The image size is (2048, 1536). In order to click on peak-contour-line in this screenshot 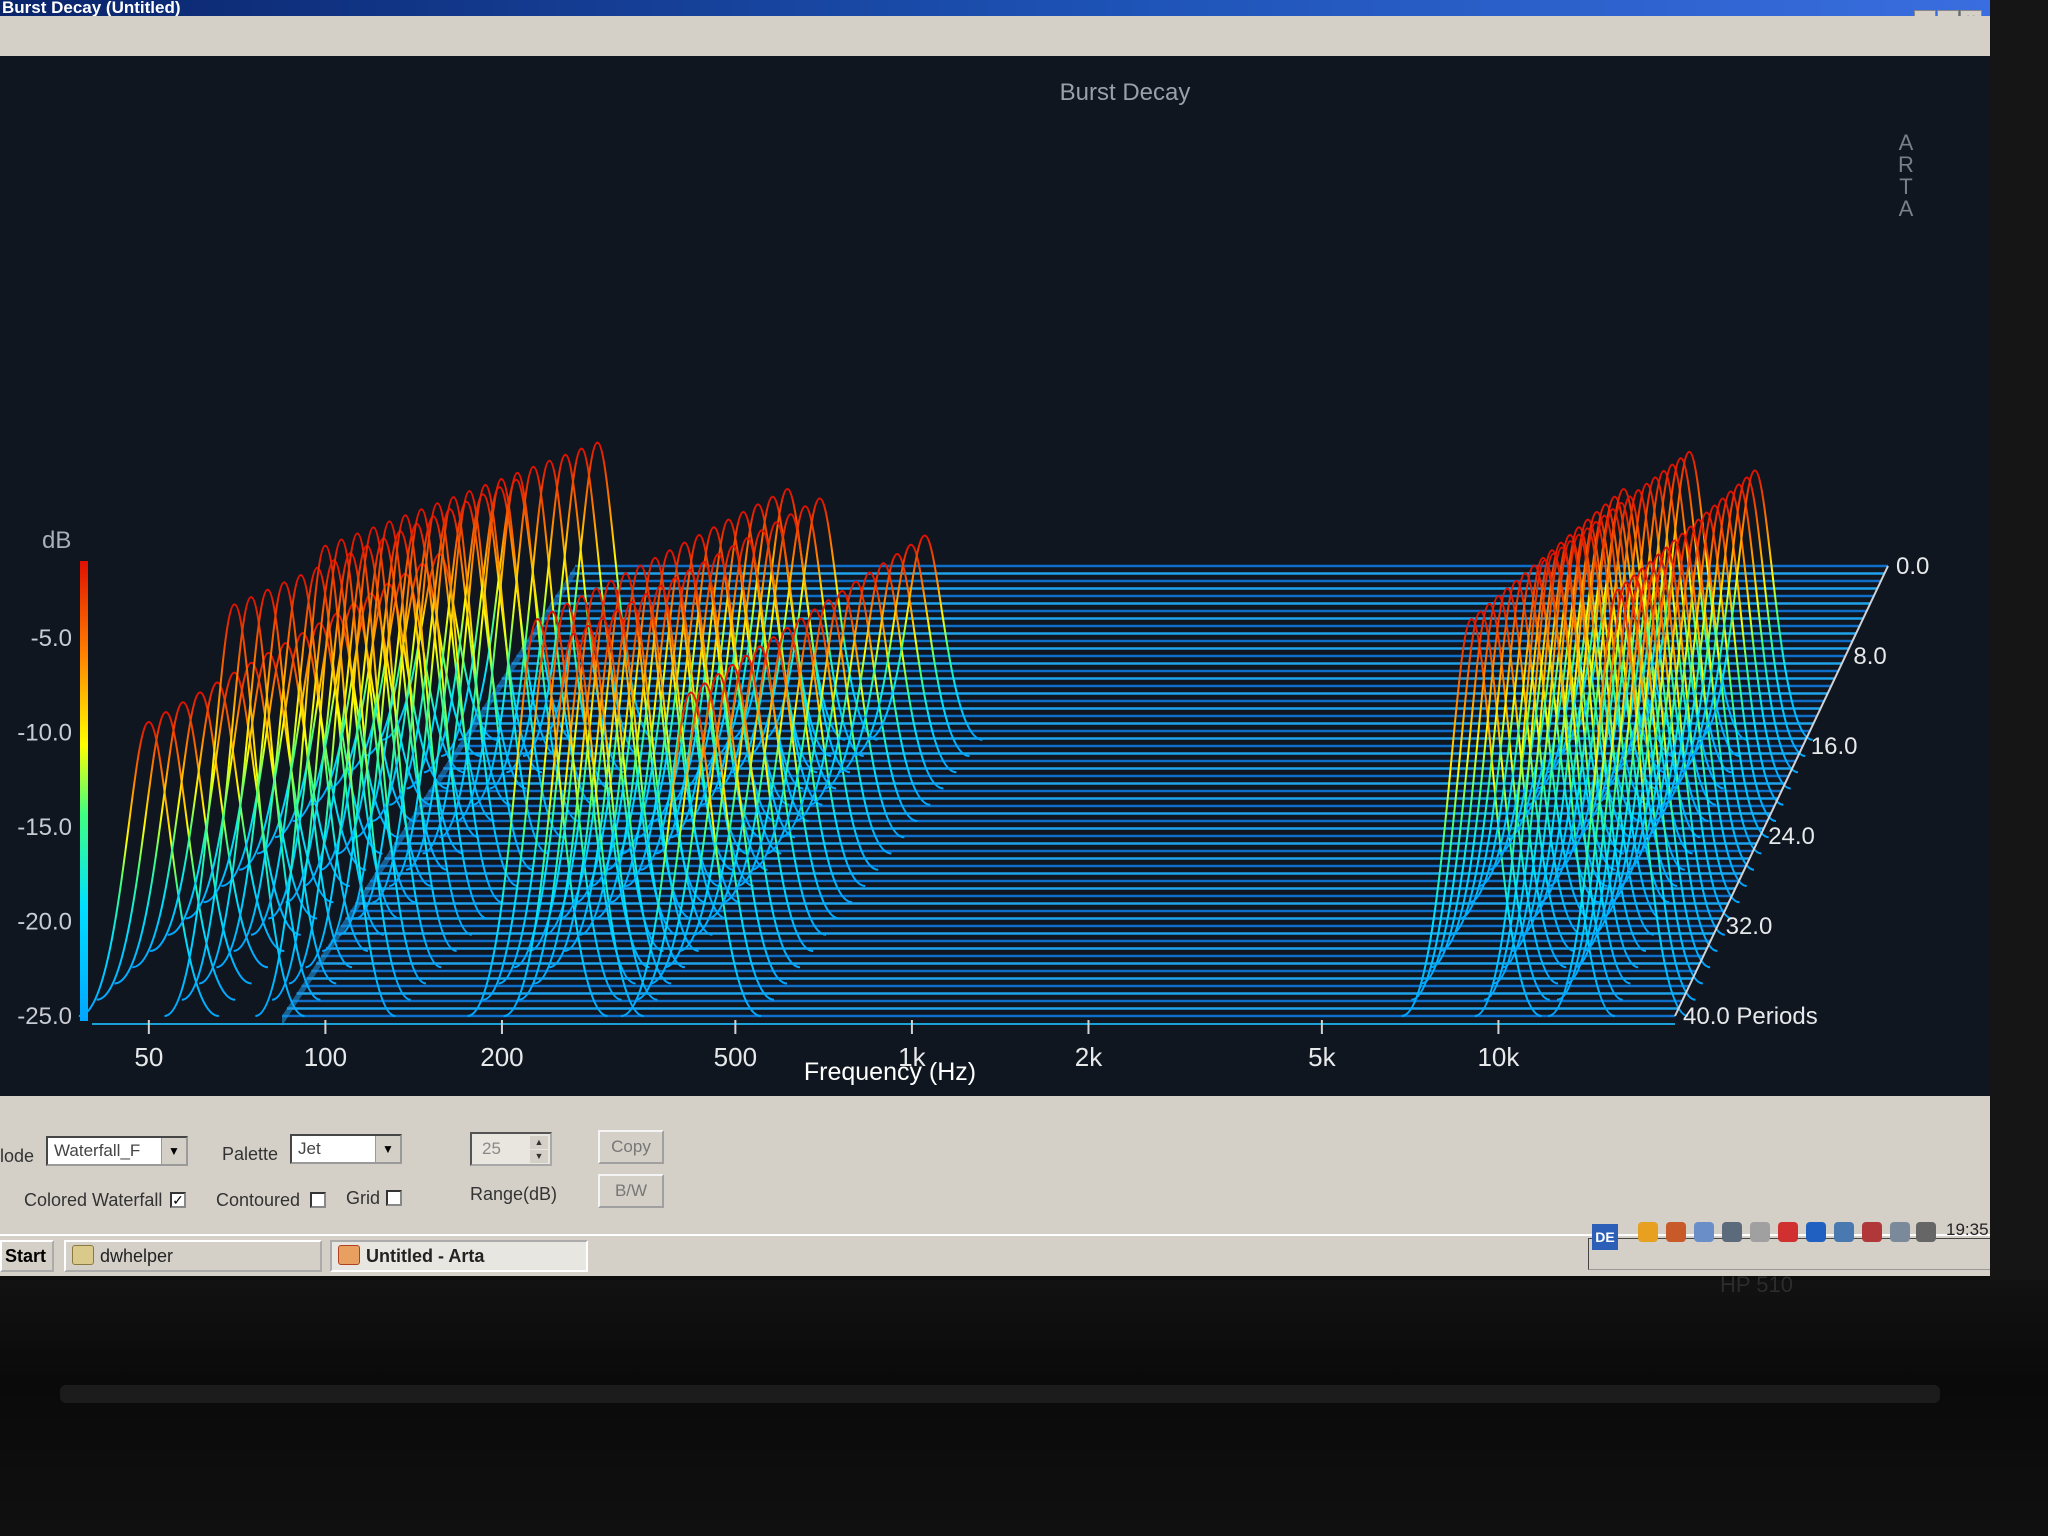, I will do `click(1722, 651)`.